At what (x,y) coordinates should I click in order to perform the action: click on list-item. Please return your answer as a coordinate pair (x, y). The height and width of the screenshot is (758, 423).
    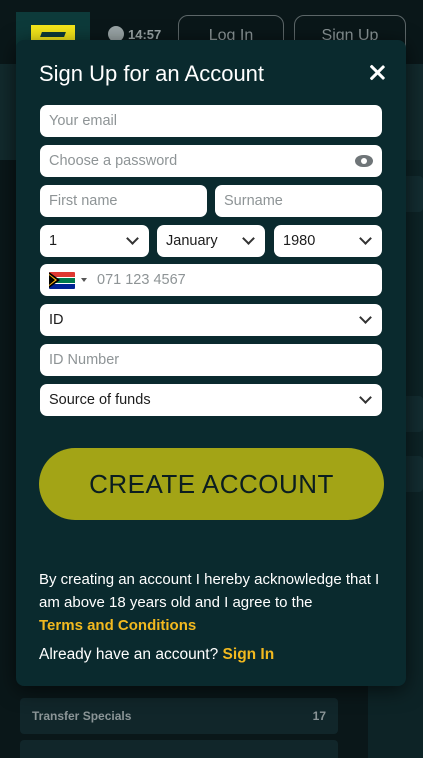
    Looking at the image, I should click on (179, 749).